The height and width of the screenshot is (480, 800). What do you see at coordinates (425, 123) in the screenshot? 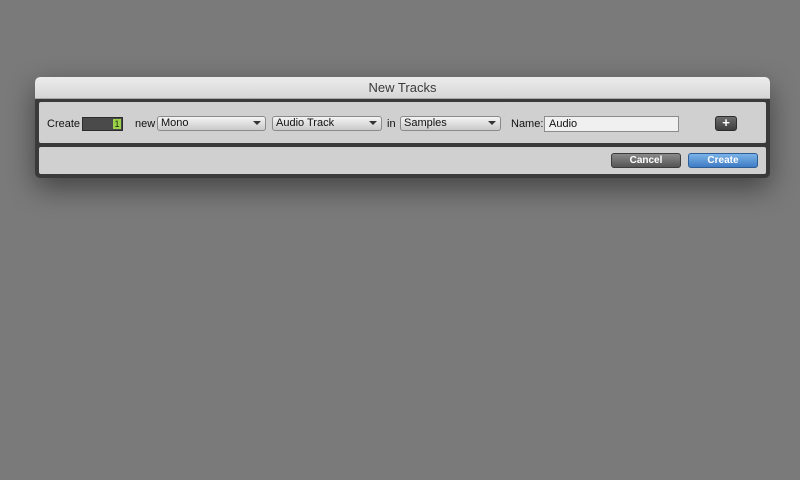
I see `timebase-value: Samples` at bounding box center [425, 123].